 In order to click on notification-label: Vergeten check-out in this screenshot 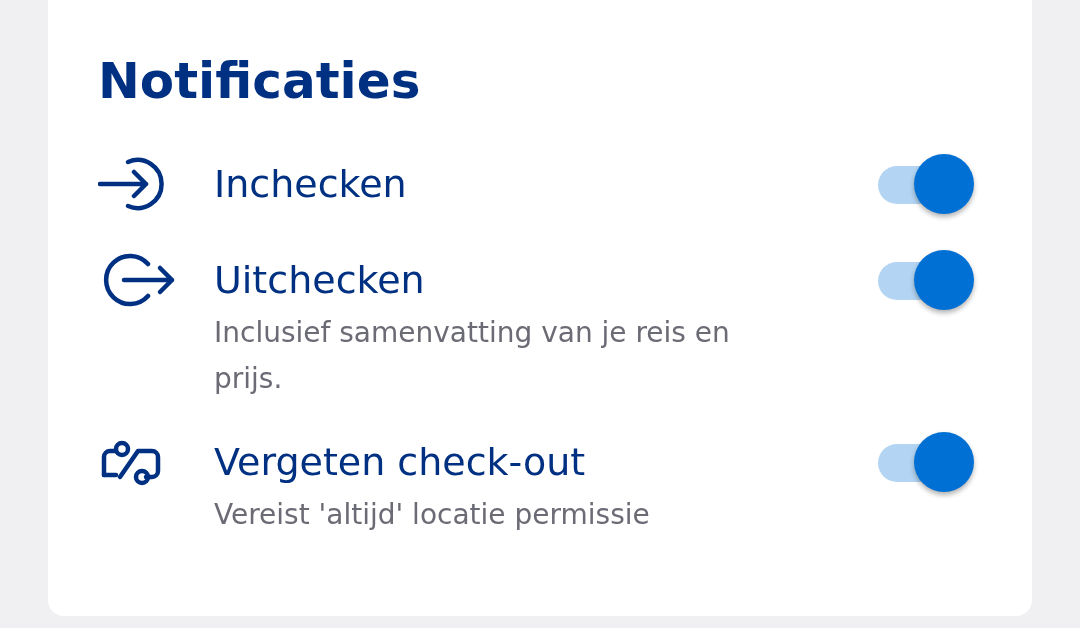, I will do `click(400, 462)`.